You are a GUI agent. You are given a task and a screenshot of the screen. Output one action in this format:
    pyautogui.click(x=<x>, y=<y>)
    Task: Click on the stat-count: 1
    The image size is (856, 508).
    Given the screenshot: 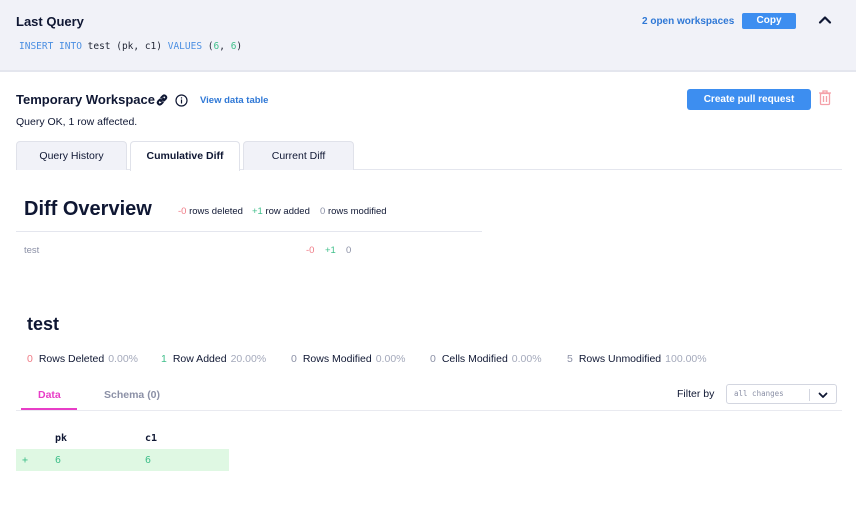 What is the action you would take?
    pyautogui.click(x=164, y=359)
    